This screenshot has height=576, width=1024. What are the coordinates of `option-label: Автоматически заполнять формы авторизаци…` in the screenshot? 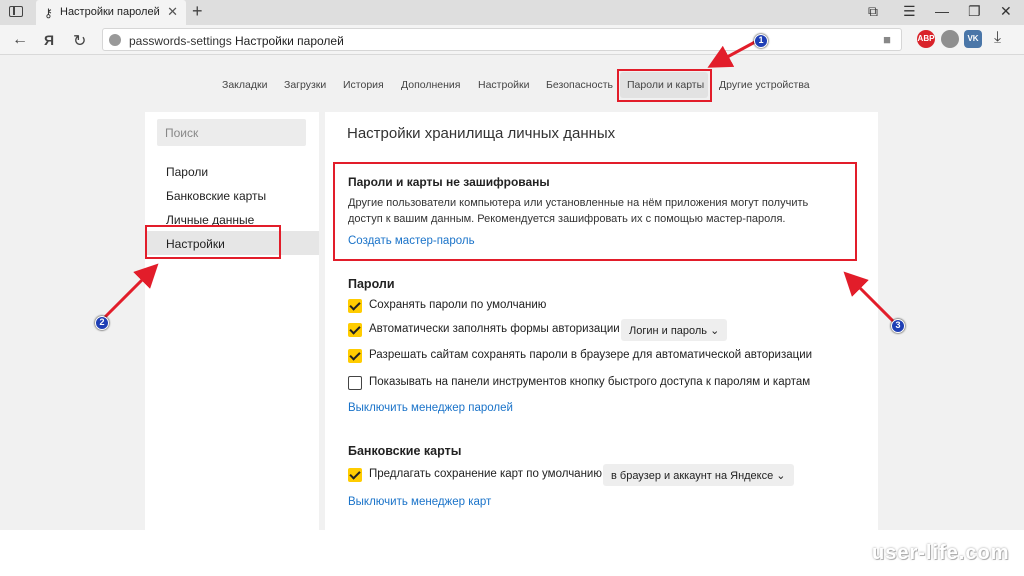 It's located at (494, 329).